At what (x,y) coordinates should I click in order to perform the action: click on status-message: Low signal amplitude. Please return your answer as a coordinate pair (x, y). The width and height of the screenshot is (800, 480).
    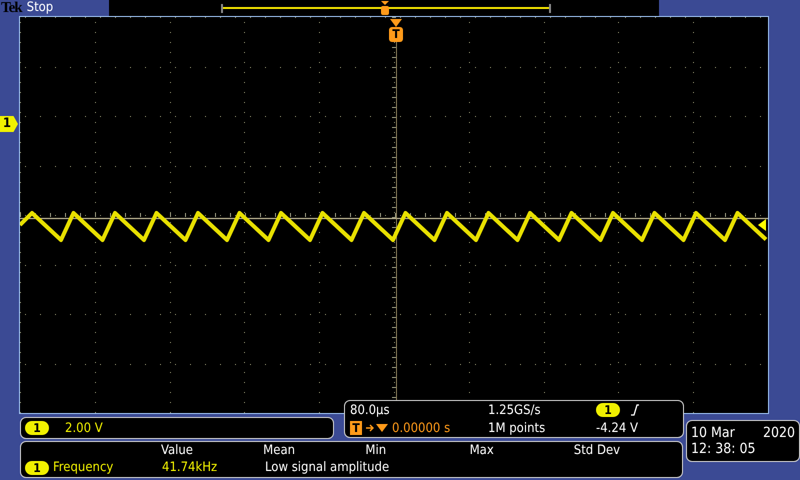
    Looking at the image, I should click on (327, 467).